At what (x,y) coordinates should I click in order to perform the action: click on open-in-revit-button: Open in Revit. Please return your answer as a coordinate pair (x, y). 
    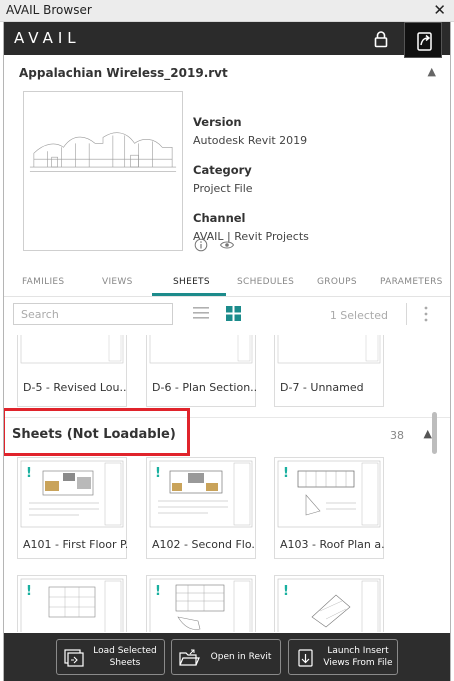
    Looking at the image, I should click on (226, 657).